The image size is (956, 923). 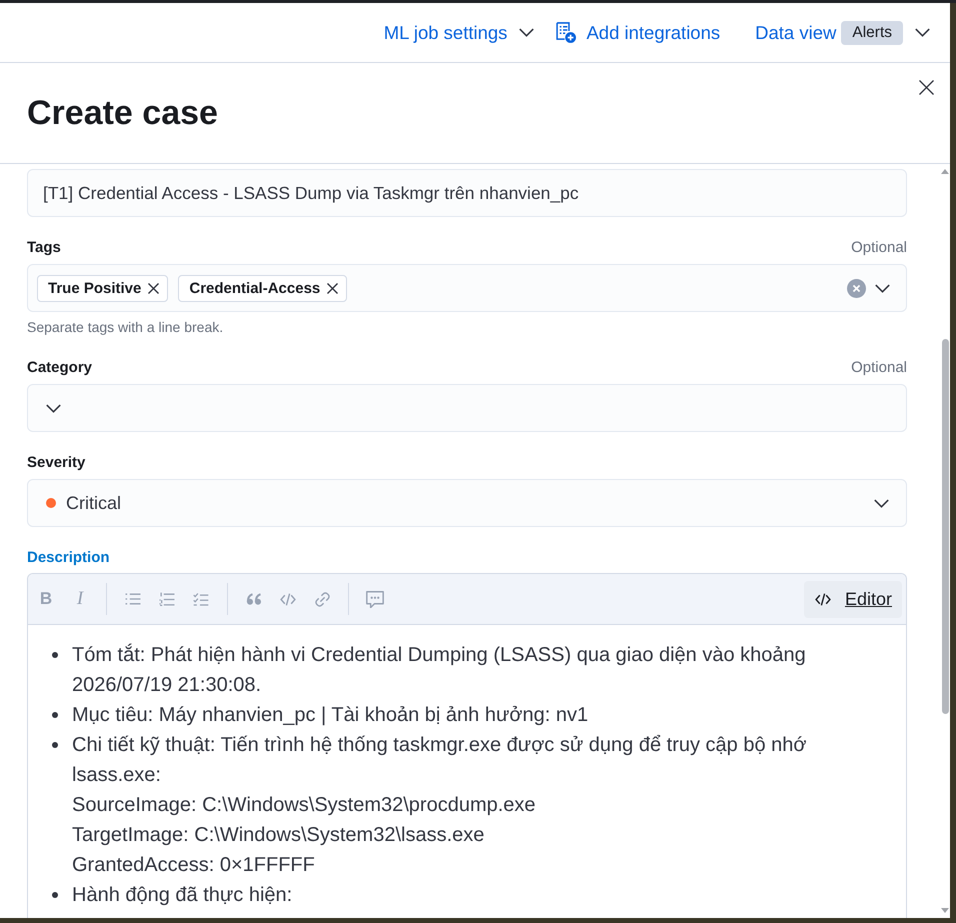 I want to click on tag-label: Credential-Access, so click(x=254, y=288).